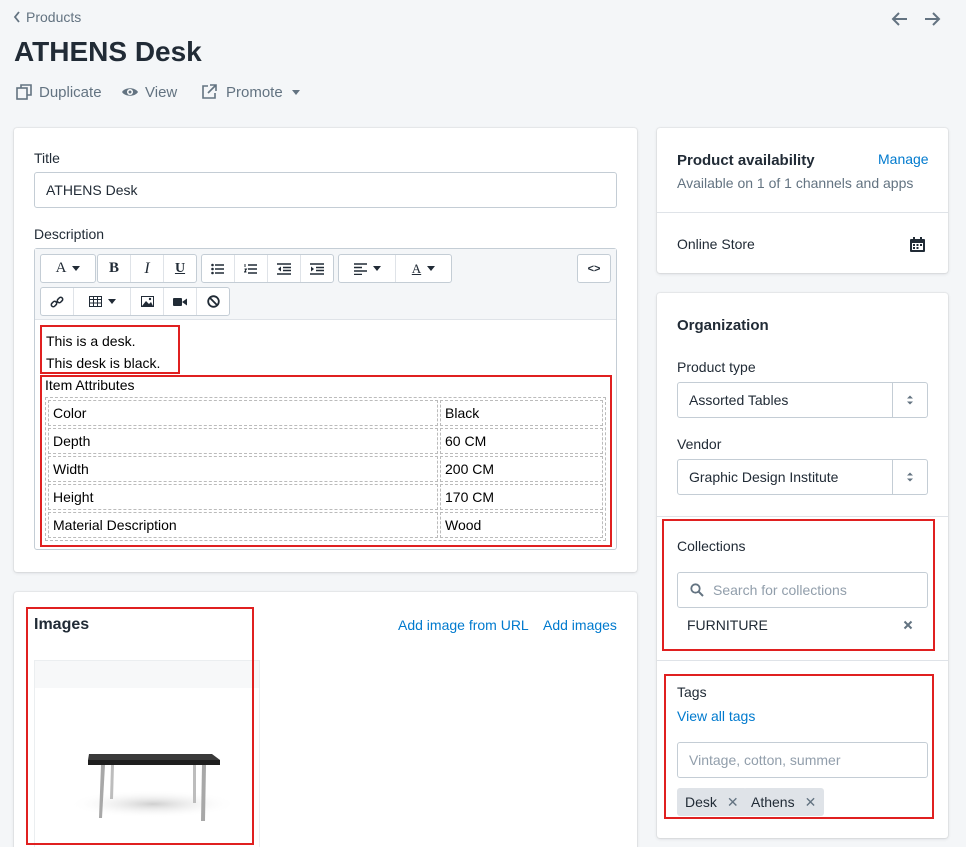 This screenshot has width=966, height=847. What do you see at coordinates (716, 367) in the screenshot?
I see `product-type-label: Product type` at bounding box center [716, 367].